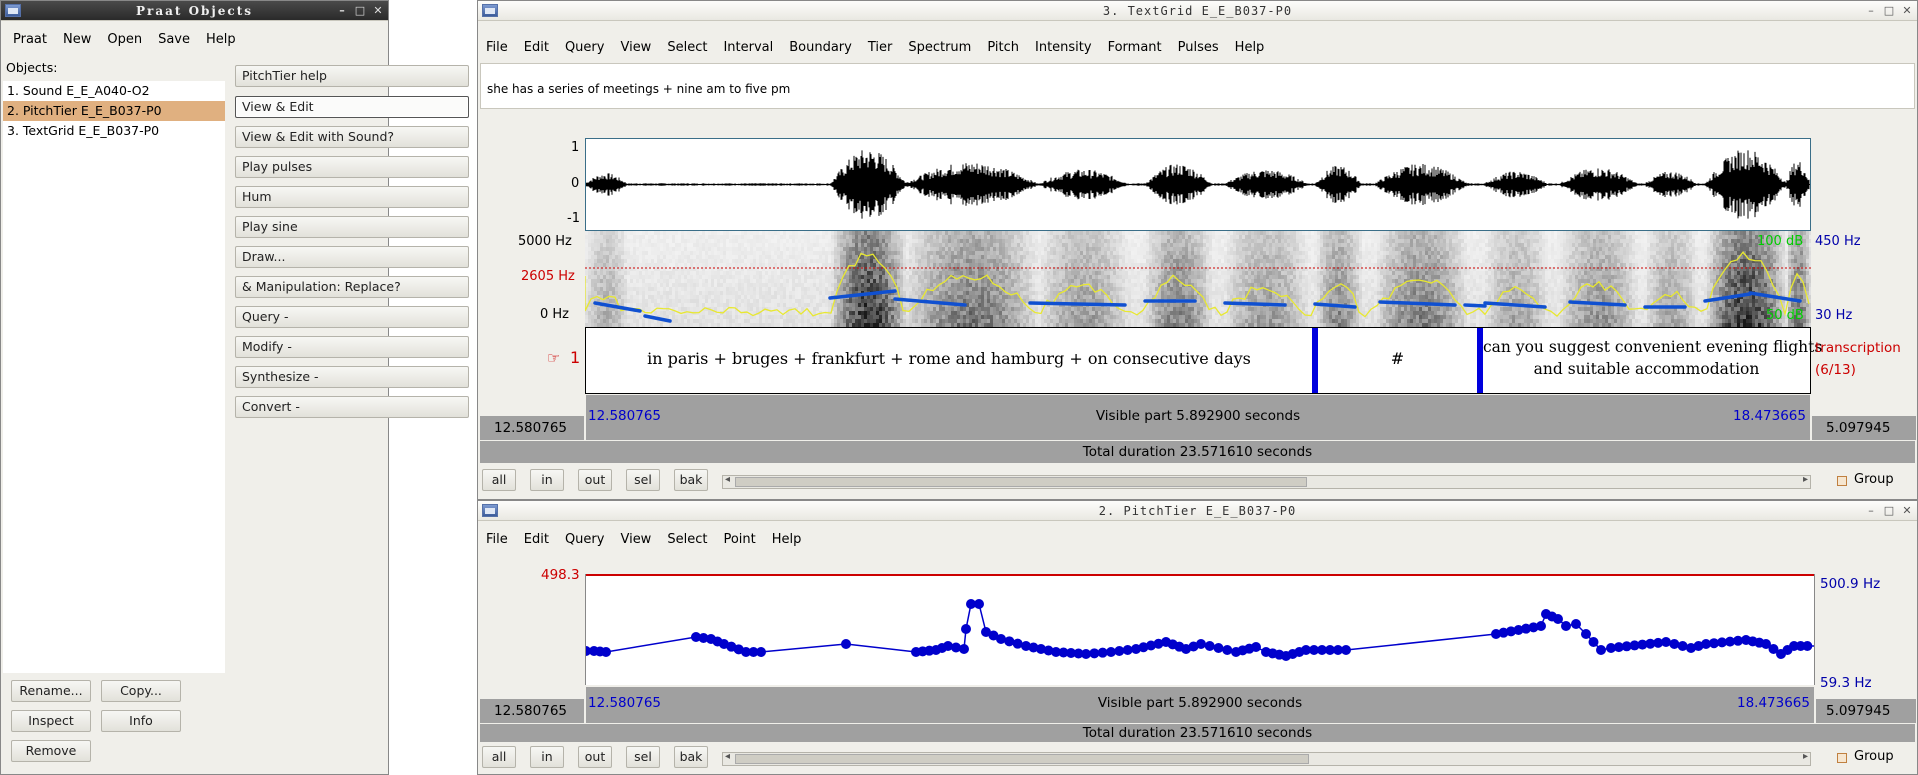  Describe the element at coordinates (1135, 48) in the screenshot. I see `menu-formant: Formant` at that location.